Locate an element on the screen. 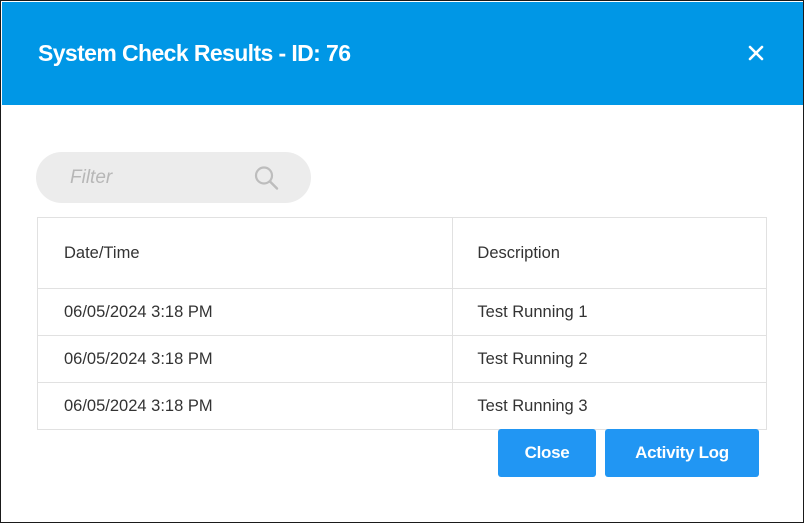 The width and height of the screenshot is (804, 523). activity-log-button: Activity Log is located at coordinates (682, 453).